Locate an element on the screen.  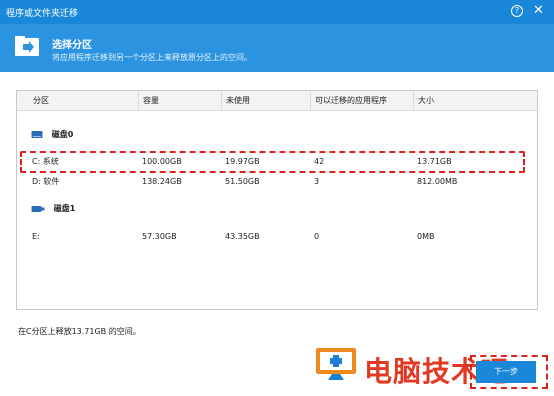
wizard-header: 选择分区 将应用程序迁移到另一个分区上来释放原分区上的空间。 is located at coordinates (277, 48).